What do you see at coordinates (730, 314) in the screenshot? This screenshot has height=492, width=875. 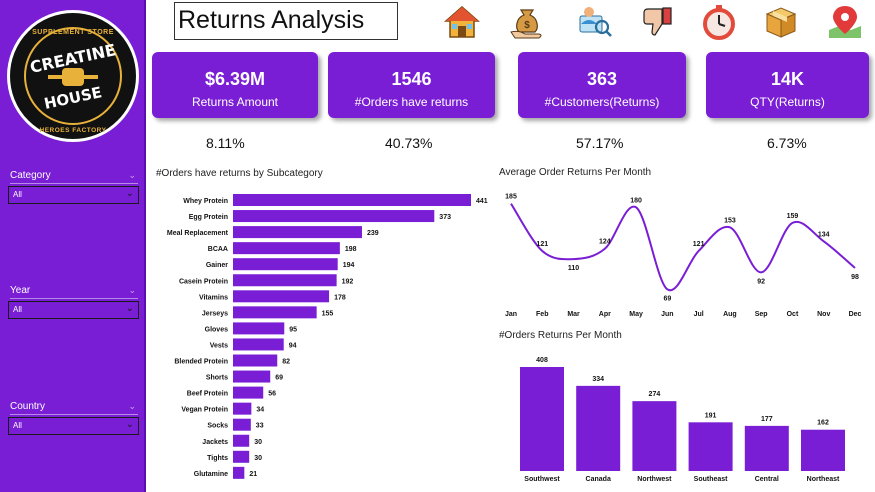 I see `x-tick-label: Aug` at bounding box center [730, 314].